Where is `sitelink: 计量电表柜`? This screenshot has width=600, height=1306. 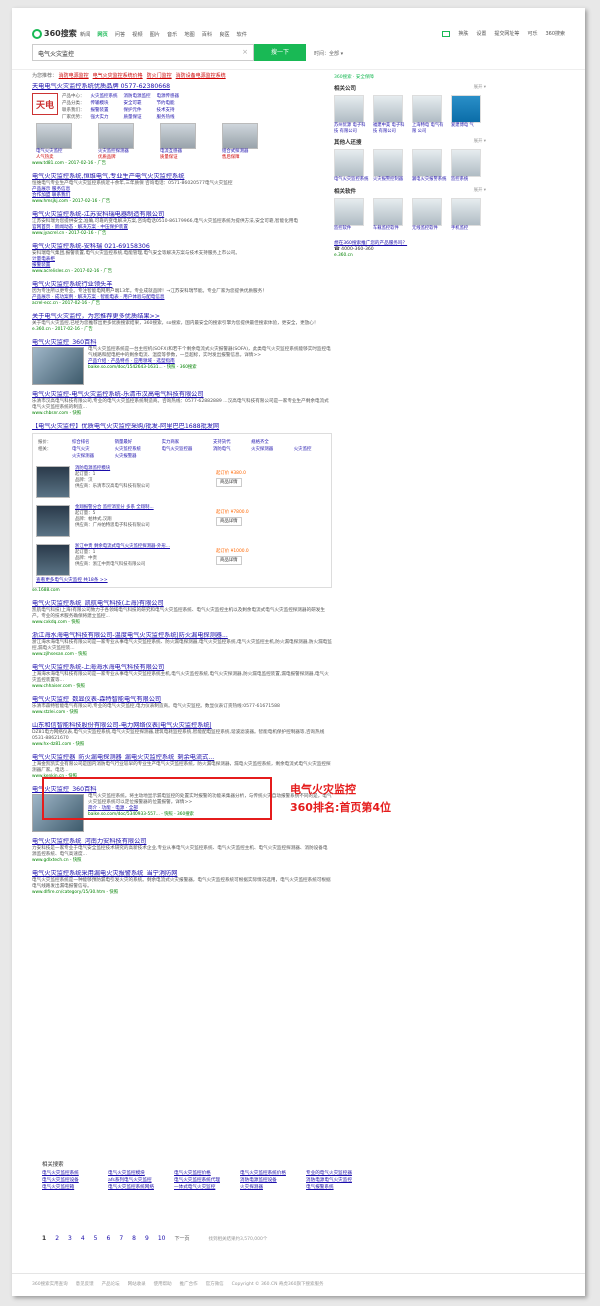 sitelink: 计量电表柜 is located at coordinates (43, 259).